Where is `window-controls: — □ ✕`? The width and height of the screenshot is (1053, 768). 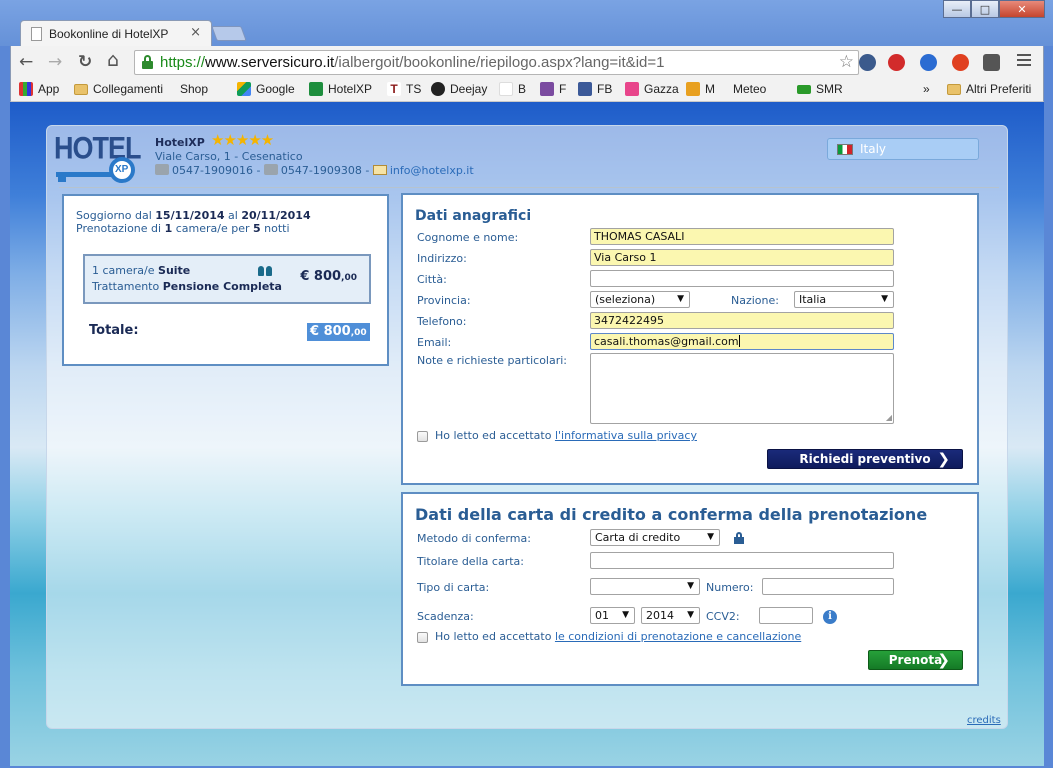
window-controls: — □ ✕ is located at coordinates (994, 9).